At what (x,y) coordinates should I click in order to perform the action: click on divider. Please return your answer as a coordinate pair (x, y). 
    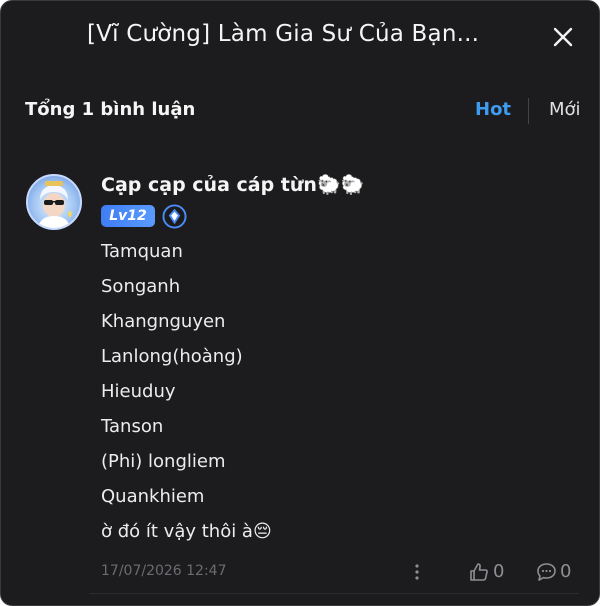
    Looking at the image, I should click on (334, 593).